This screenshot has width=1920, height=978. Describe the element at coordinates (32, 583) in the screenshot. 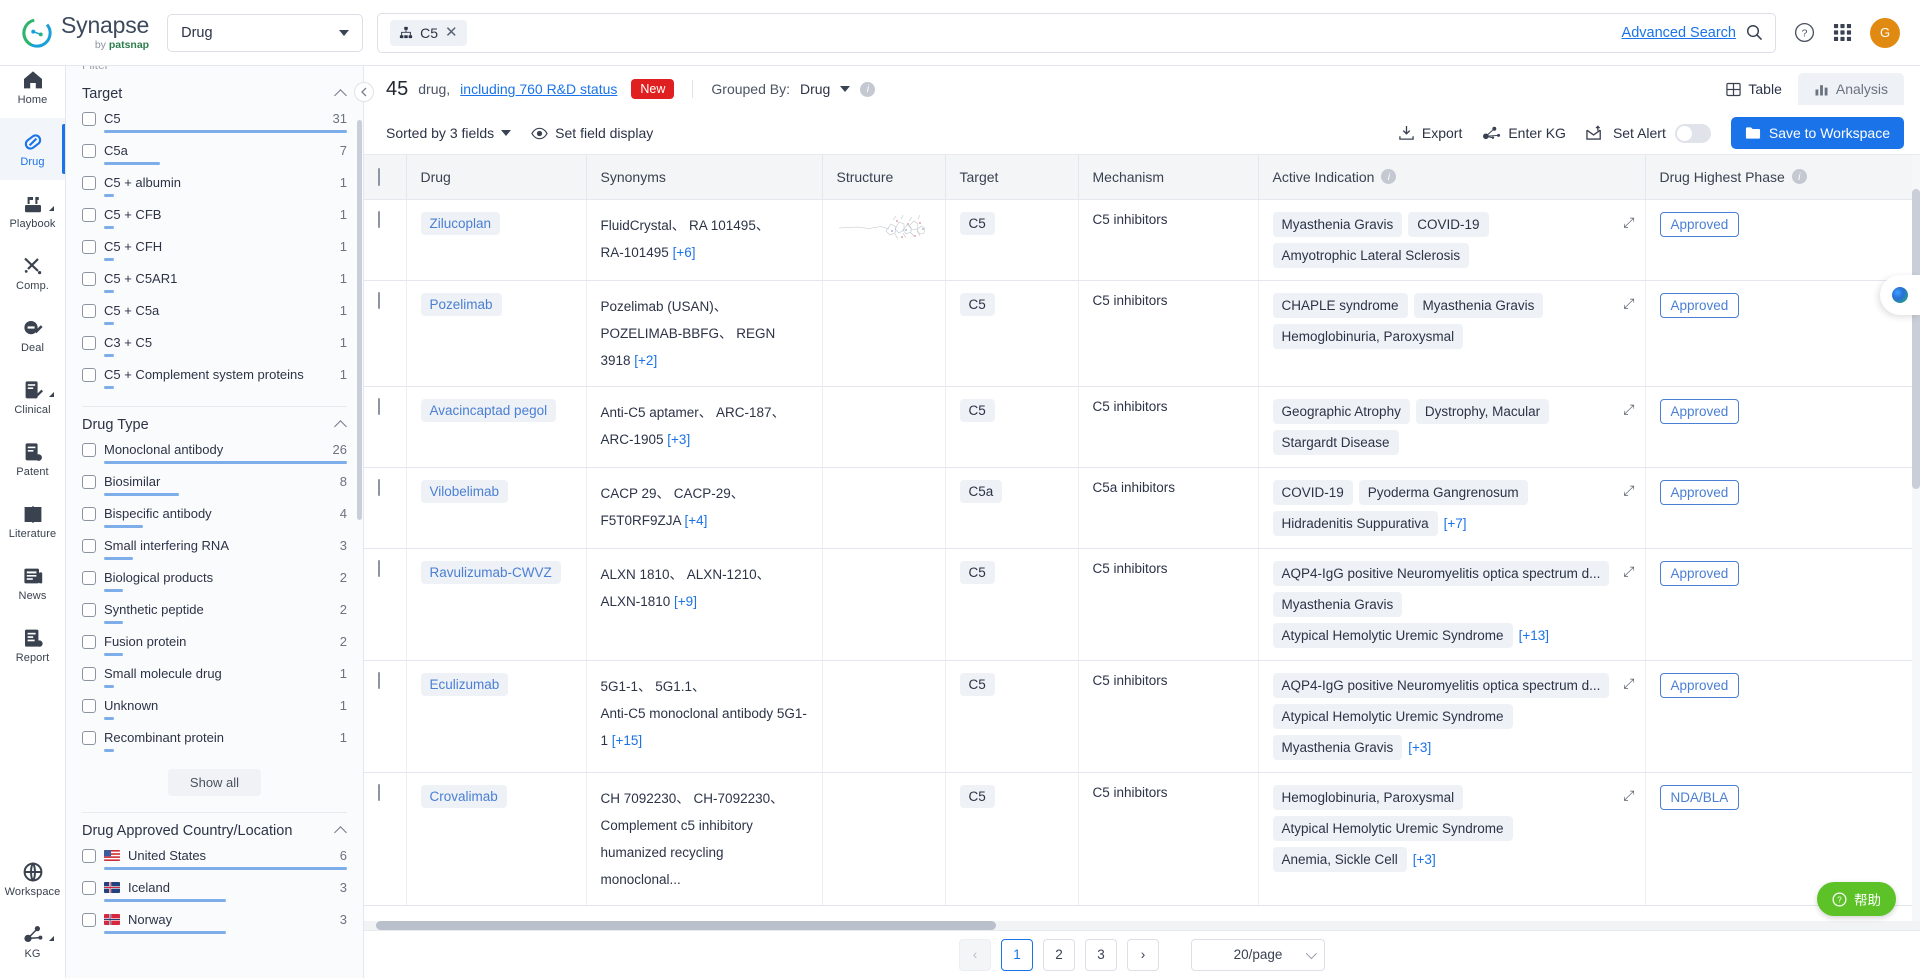

I see `rail-item-news: News` at that location.